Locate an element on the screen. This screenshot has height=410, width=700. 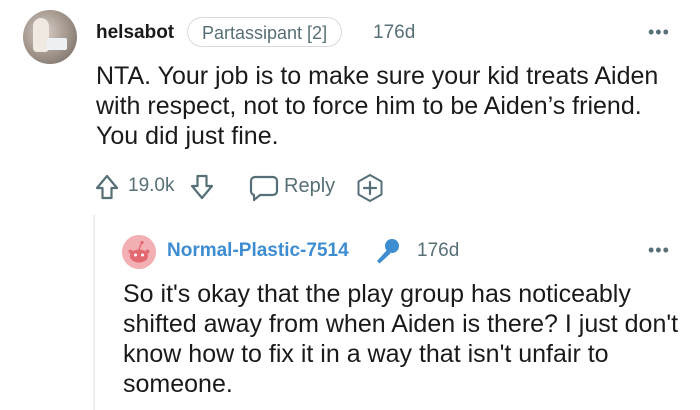
avatar-laptop is located at coordinates (57, 44).